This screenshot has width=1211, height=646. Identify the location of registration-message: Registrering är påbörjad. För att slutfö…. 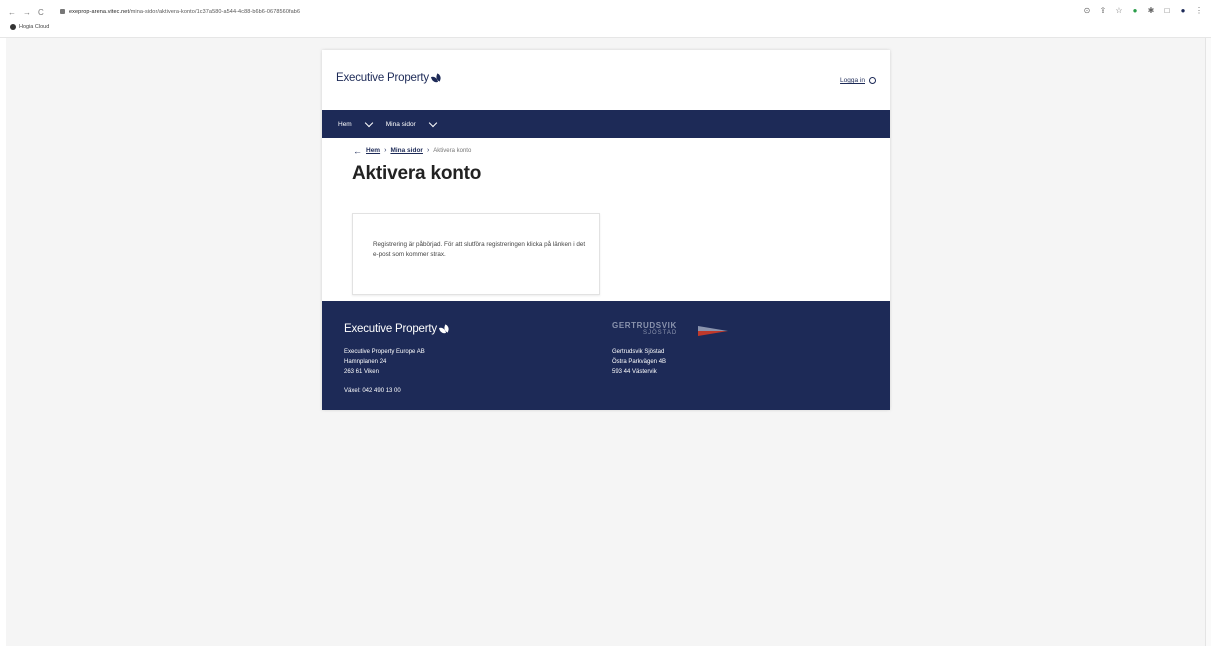
(479, 249).